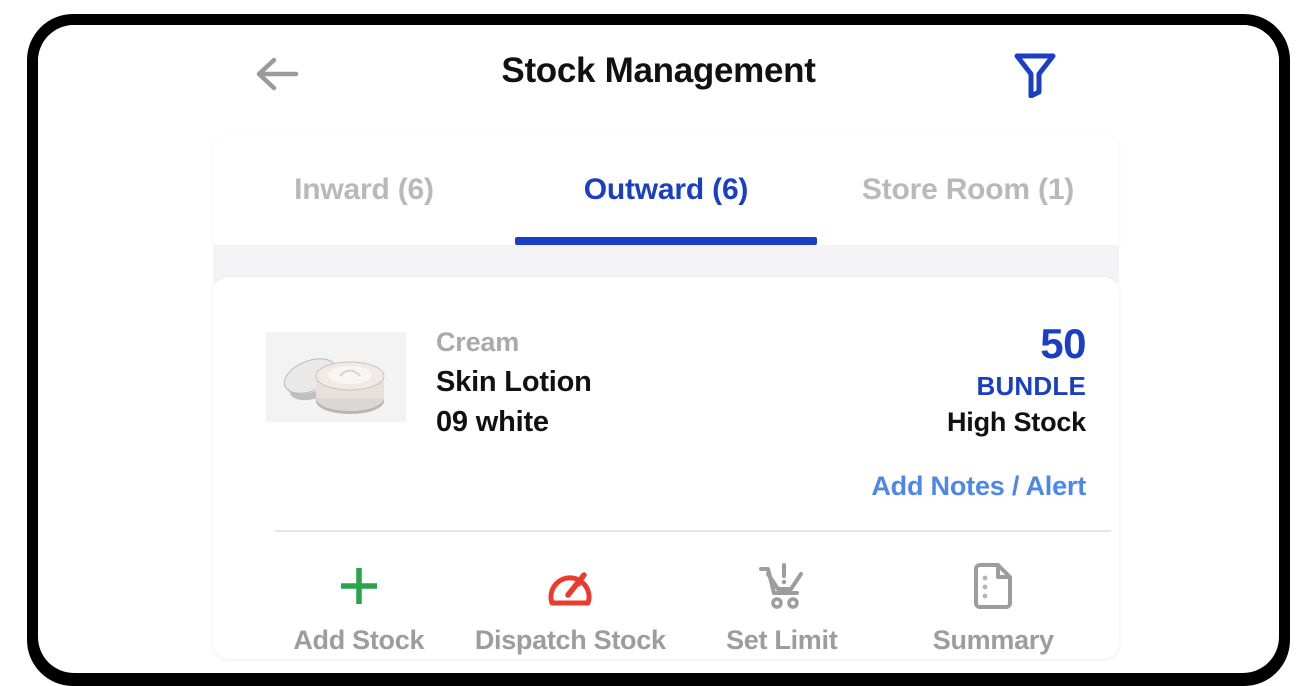 The width and height of the screenshot is (1311, 686). What do you see at coordinates (570, 640) in the screenshot?
I see `action-dispatch-stock-label: Dispatch Stock` at bounding box center [570, 640].